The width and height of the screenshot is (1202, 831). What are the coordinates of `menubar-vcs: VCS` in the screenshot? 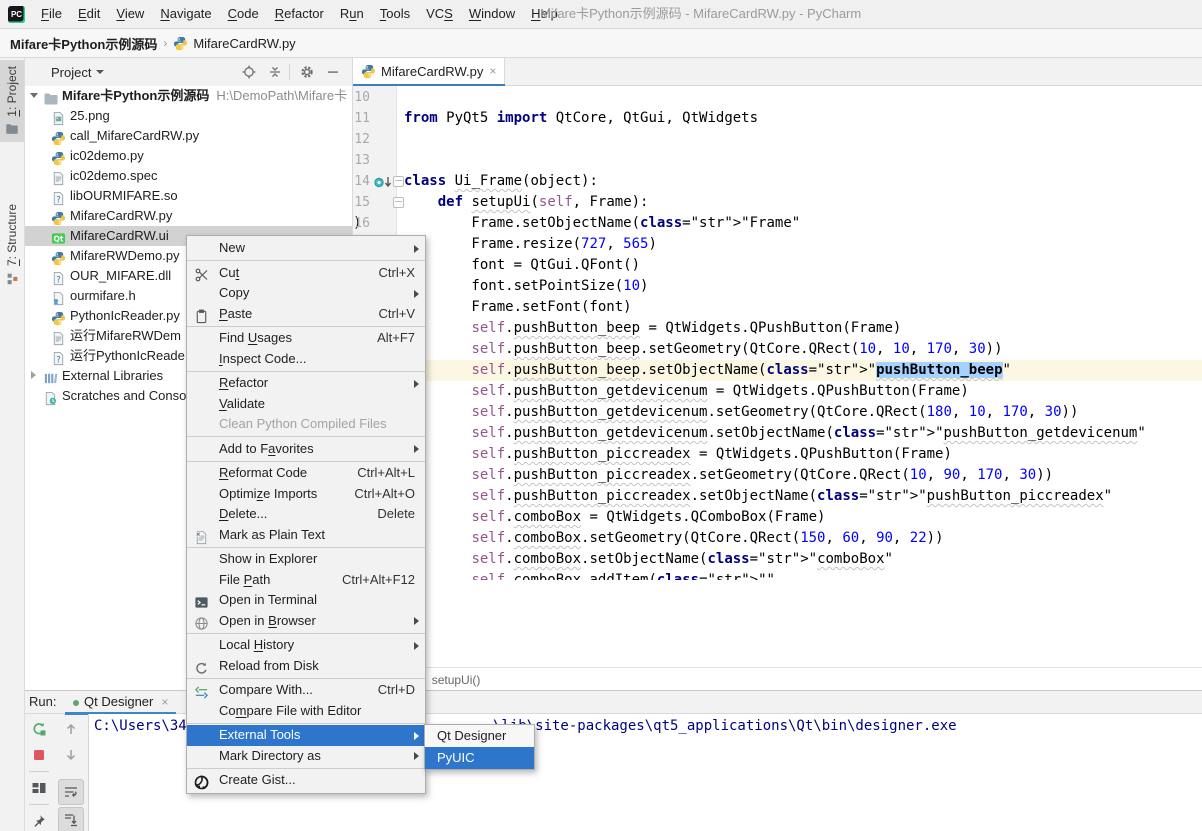 It's located at (439, 14).